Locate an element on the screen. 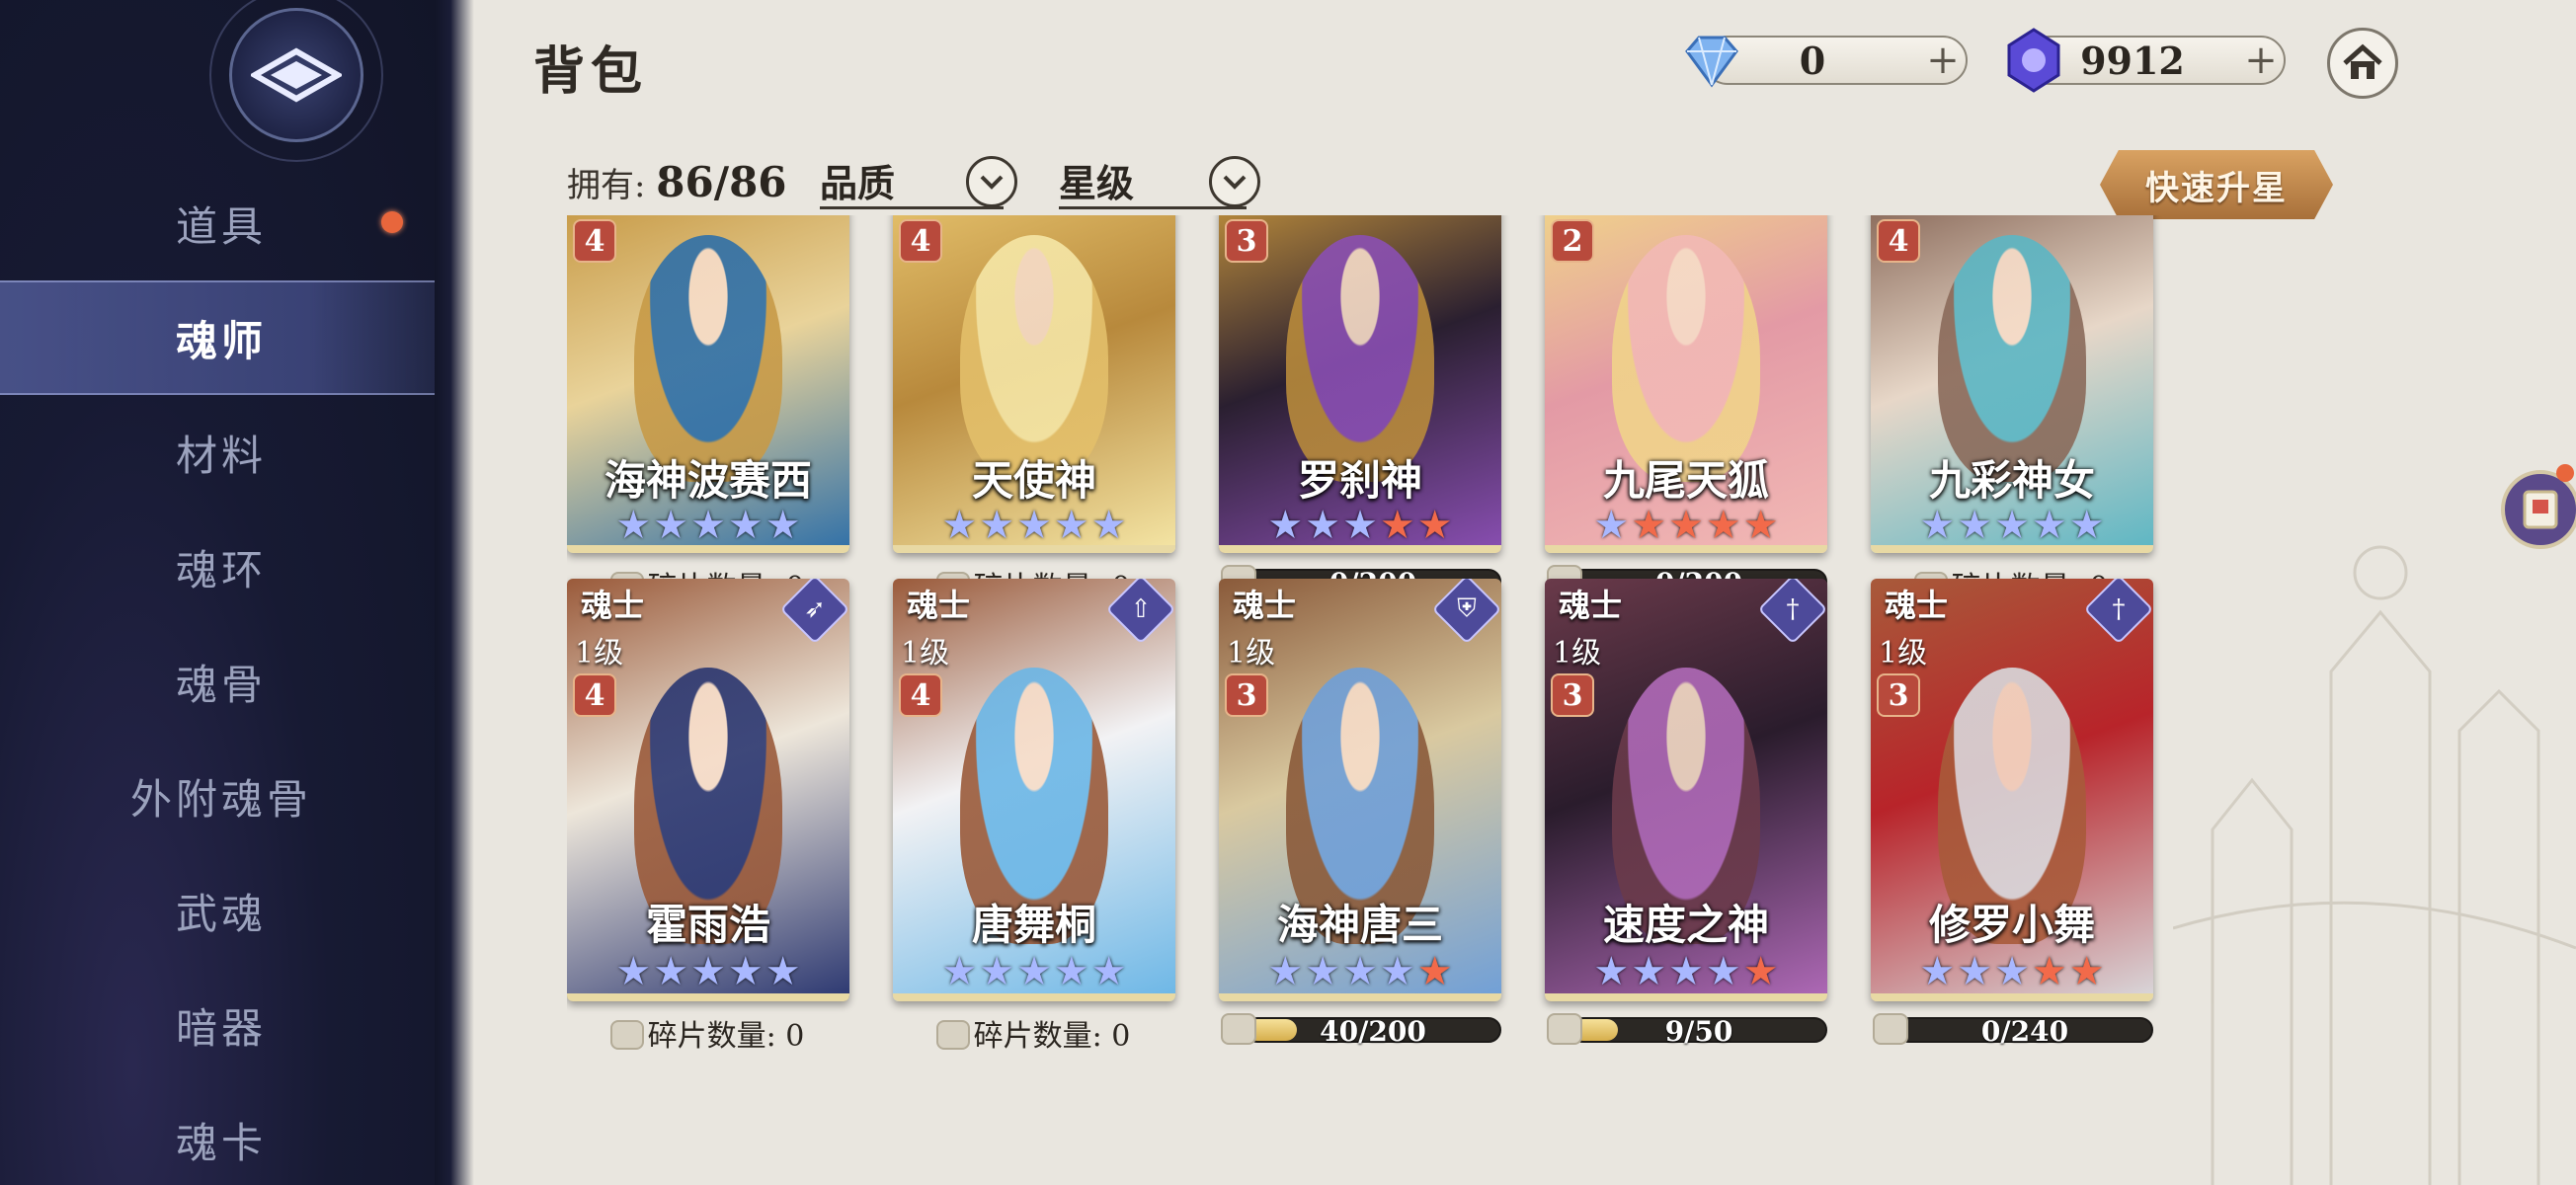 This screenshot has height=1185, width=2576. progress-text: 9/50 is located at coordinates (1698, 1032).